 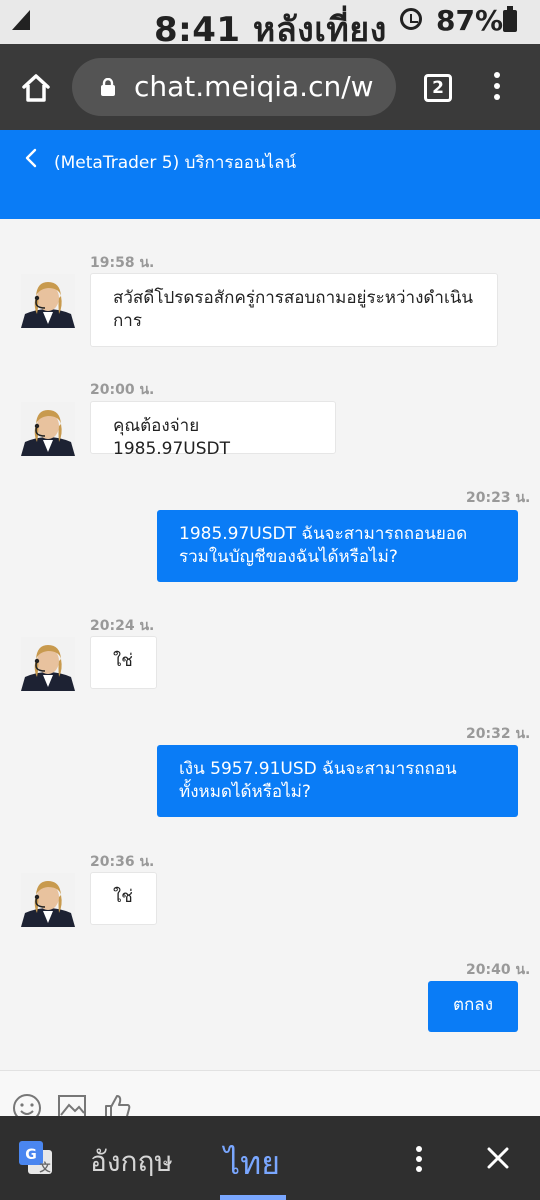 What do you see at coordinates (36, 88) in the screenshot?
I see `home-icon` at bounding box center [36, 88].